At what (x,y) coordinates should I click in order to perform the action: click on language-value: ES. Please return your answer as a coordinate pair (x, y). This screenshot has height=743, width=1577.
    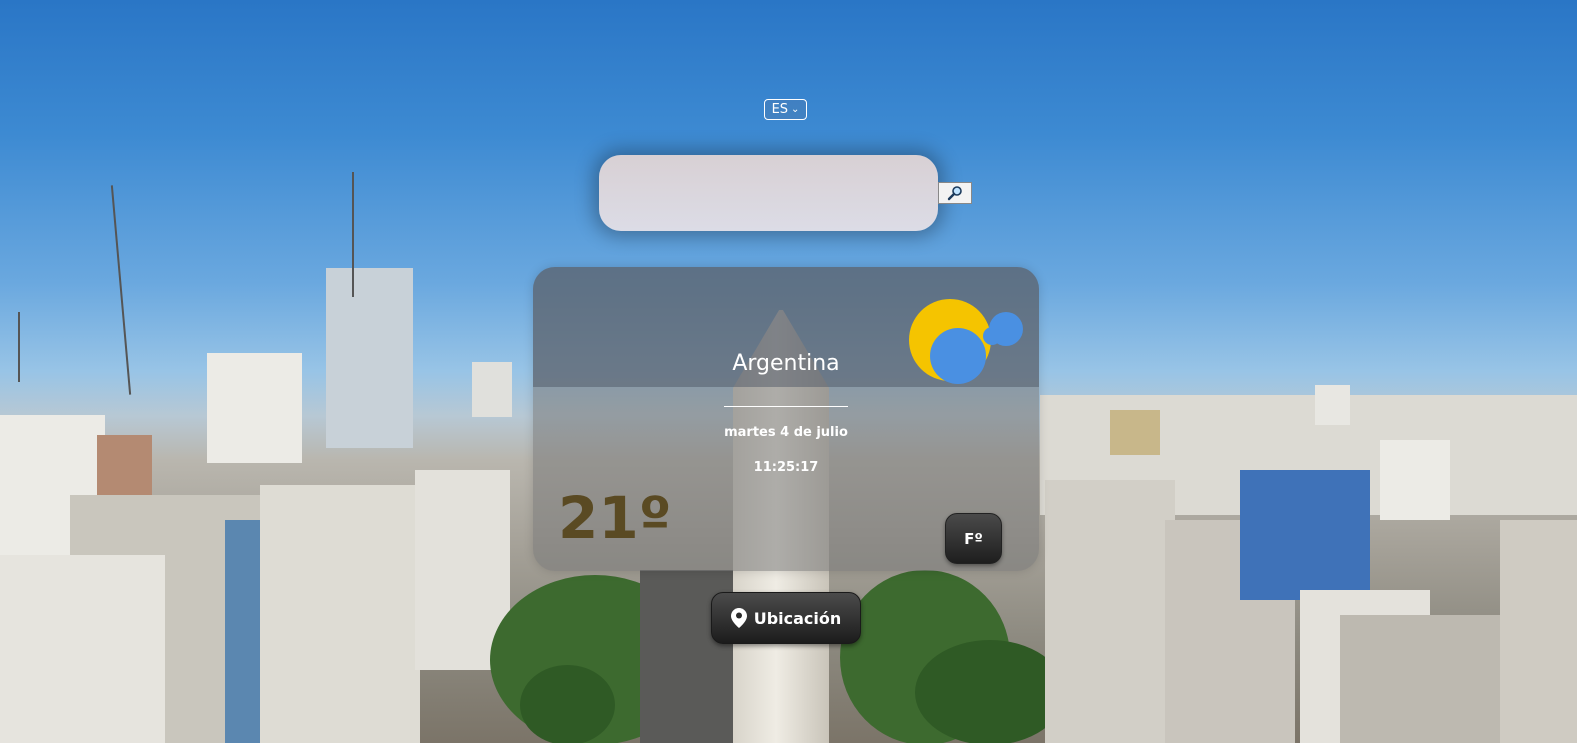
    Looking at the image, I should click on (780, 109).